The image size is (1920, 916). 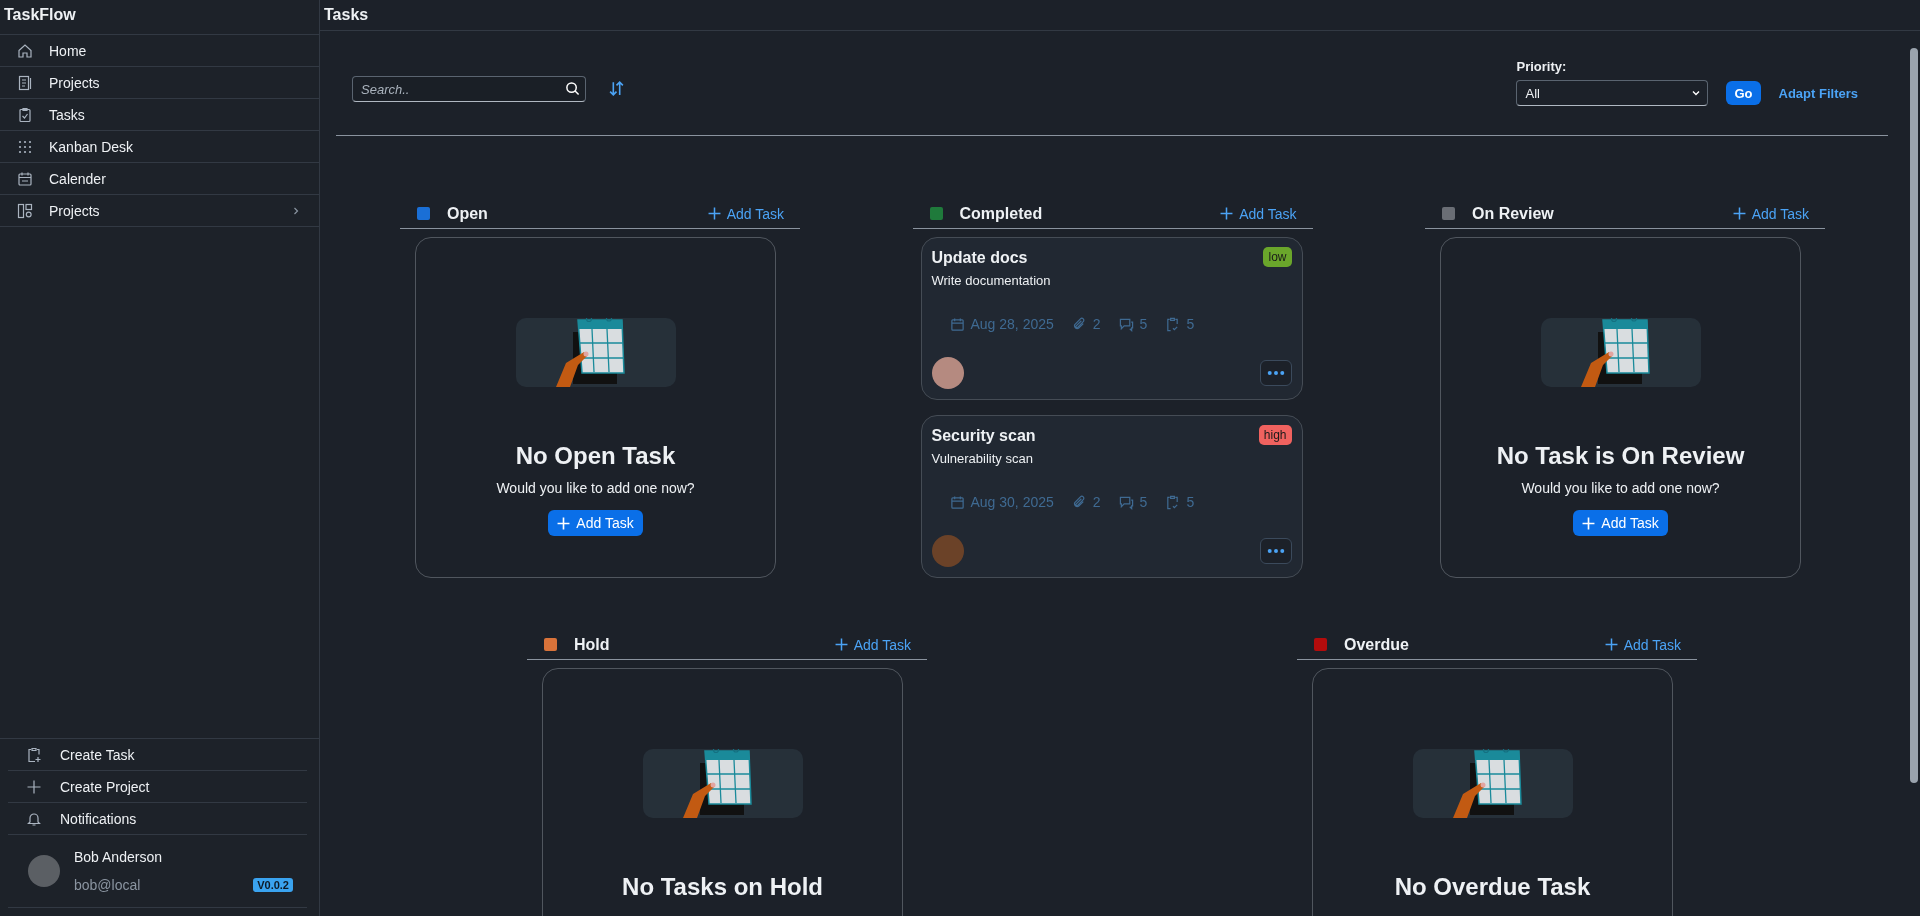 What do you see at coordinates (118, 857) in the screenshot?
I see `user-name: Bob Anderson` at bounding box center [118, 857].